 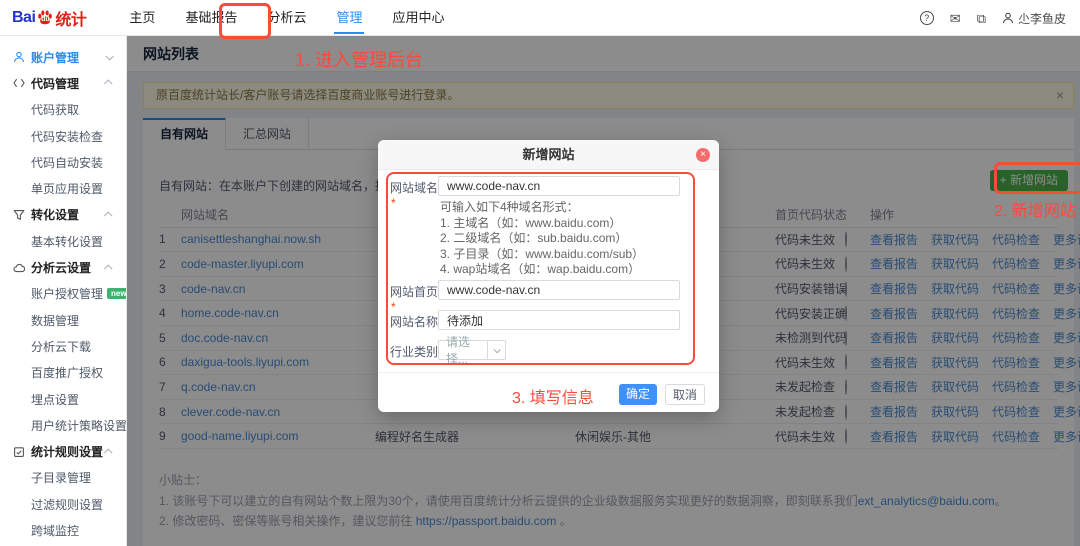 I want to click on baidu-paw-icon: du, so click(x=45, y=18).